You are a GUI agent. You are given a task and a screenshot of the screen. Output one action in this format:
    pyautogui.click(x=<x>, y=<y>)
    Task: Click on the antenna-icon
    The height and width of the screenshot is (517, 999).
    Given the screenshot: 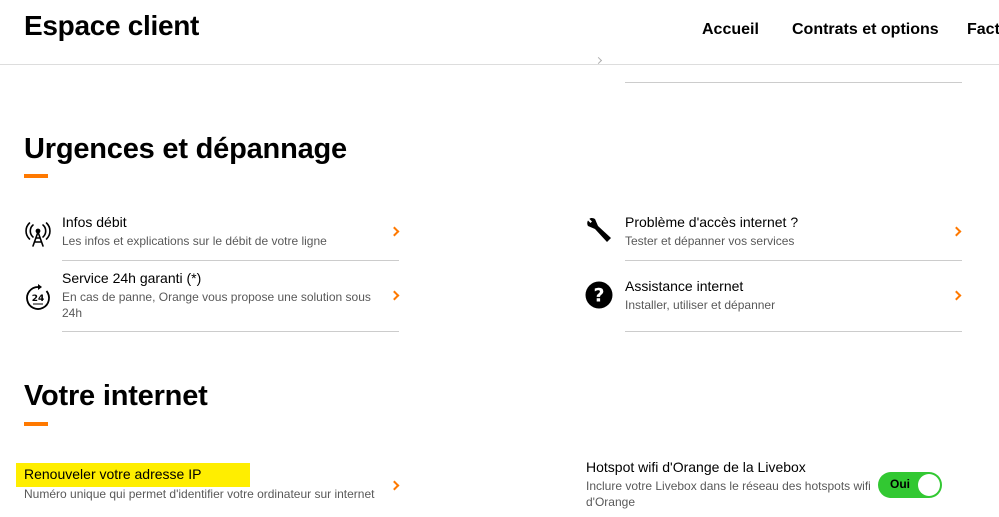 What is the action you would take?
    pyautogui.click(x=38, y=234)
    